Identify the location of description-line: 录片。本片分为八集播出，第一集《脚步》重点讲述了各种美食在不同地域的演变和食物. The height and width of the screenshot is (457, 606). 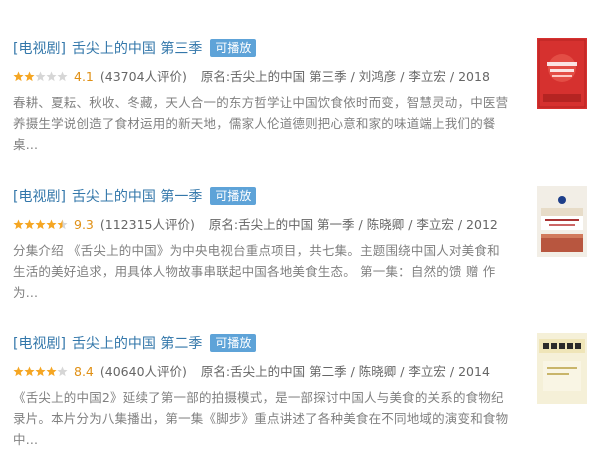
(261, 418).